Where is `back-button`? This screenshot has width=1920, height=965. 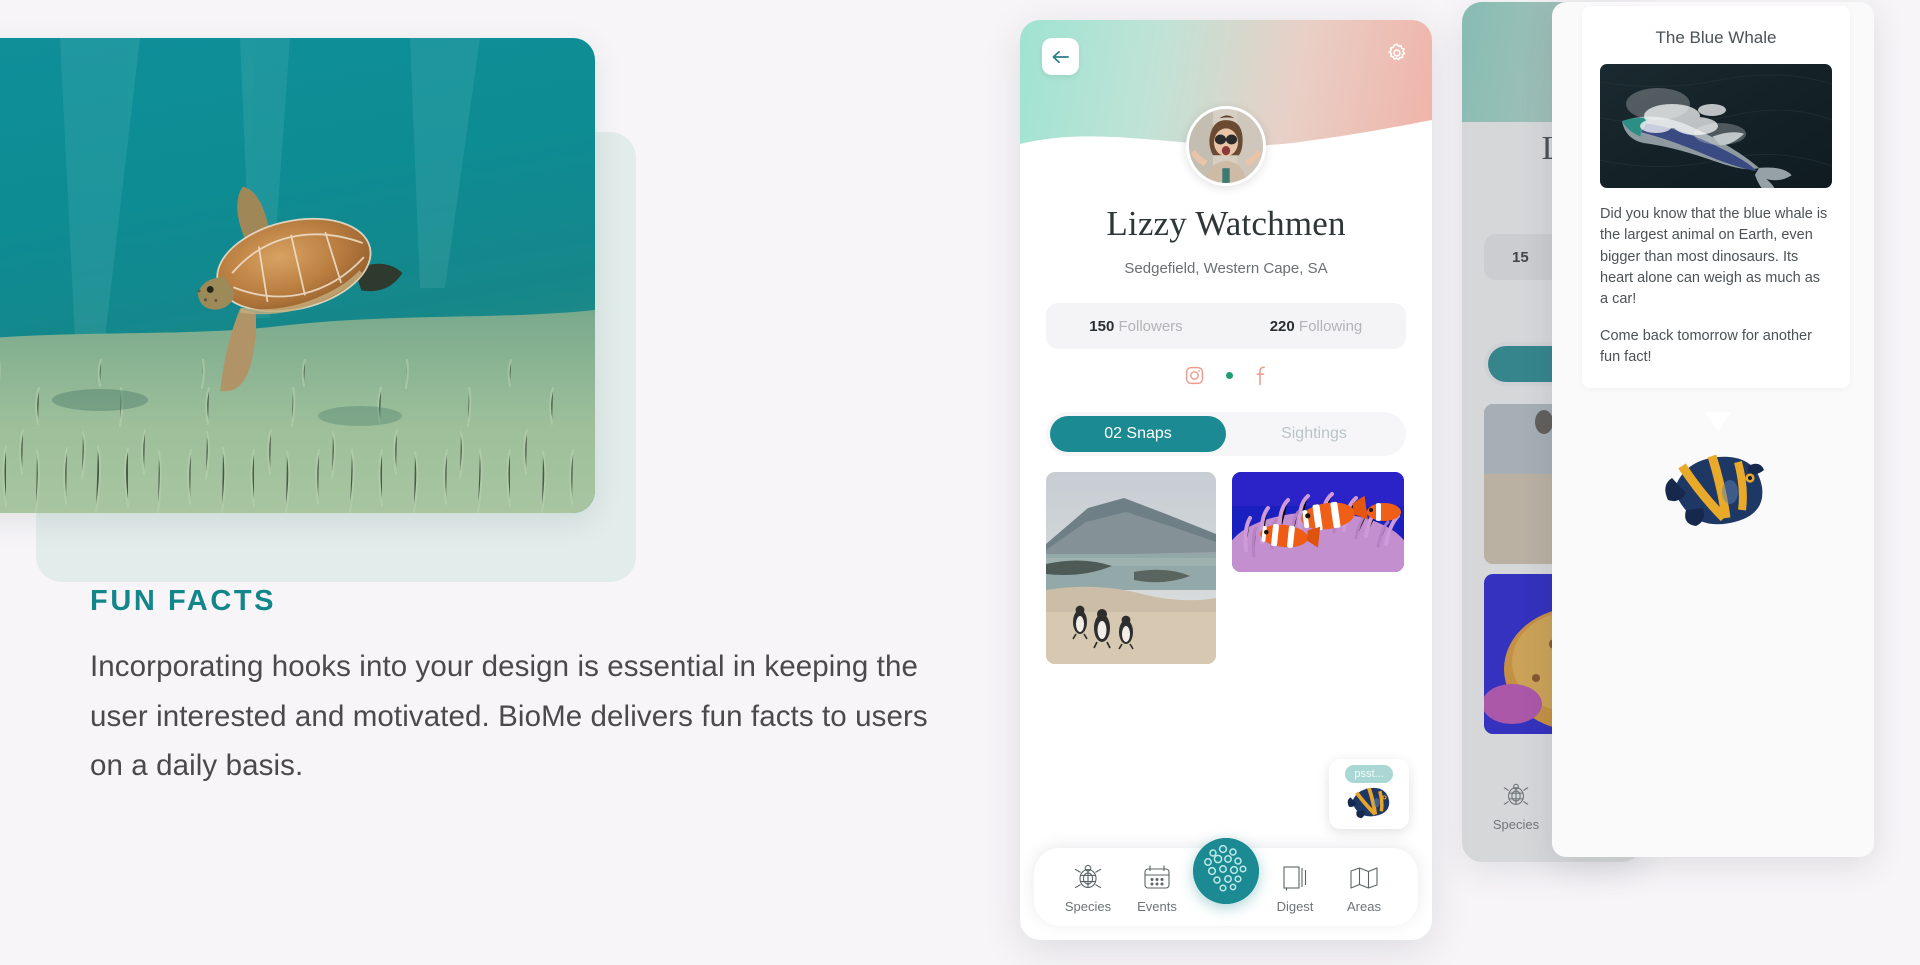
back-button is located at coordinates (1060, 56).